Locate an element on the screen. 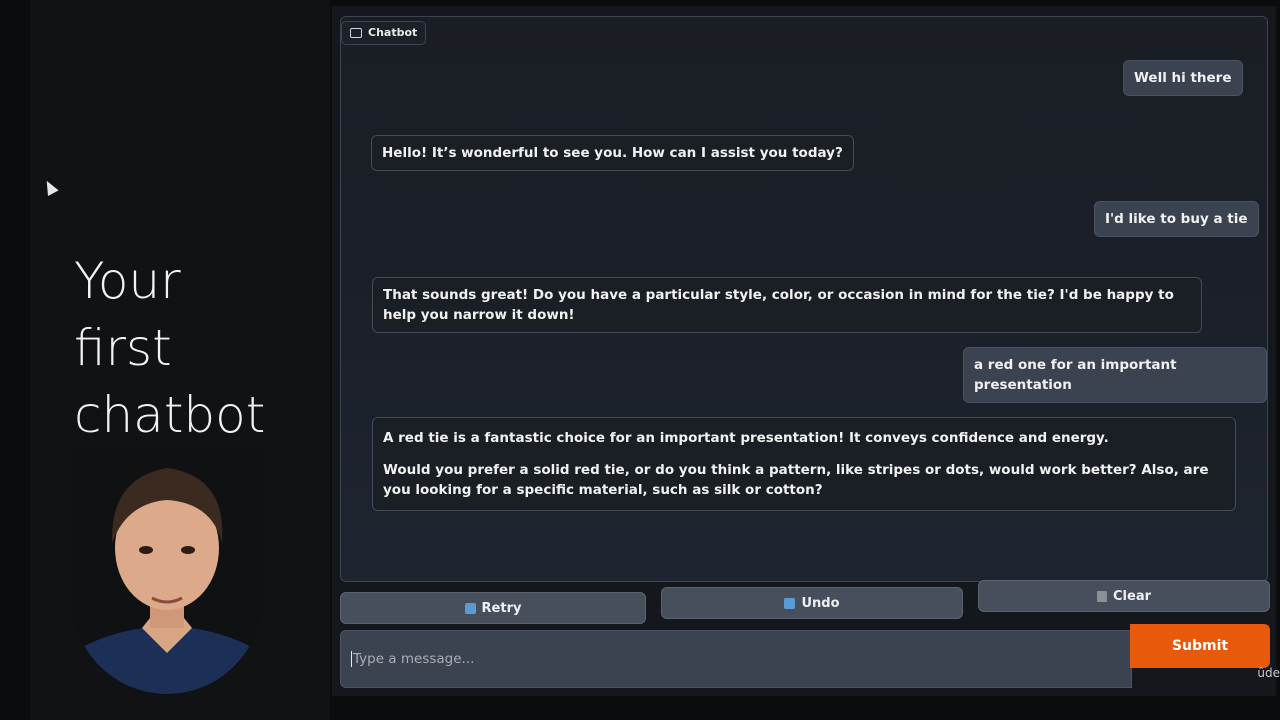  message-text: I'd like to buy a tie is located at coordinates (1176, 219).